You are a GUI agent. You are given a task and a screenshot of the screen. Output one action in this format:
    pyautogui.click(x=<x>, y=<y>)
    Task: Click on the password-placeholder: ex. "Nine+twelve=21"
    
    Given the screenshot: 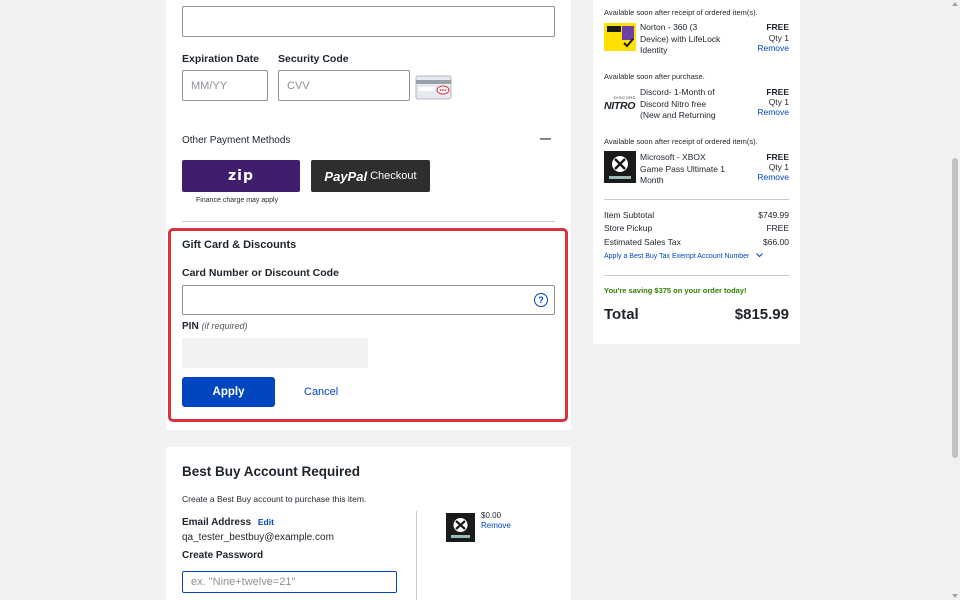 What is the action you would take?
    pyautogui.click(x=243, y=582)
    